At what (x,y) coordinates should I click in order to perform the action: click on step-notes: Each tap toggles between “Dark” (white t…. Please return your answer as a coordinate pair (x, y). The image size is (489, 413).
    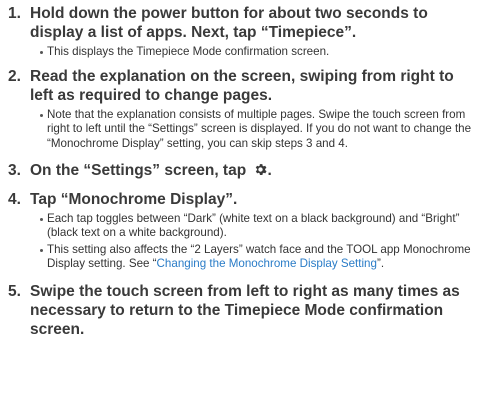
    Looking at the image, I should click on (260, 242).